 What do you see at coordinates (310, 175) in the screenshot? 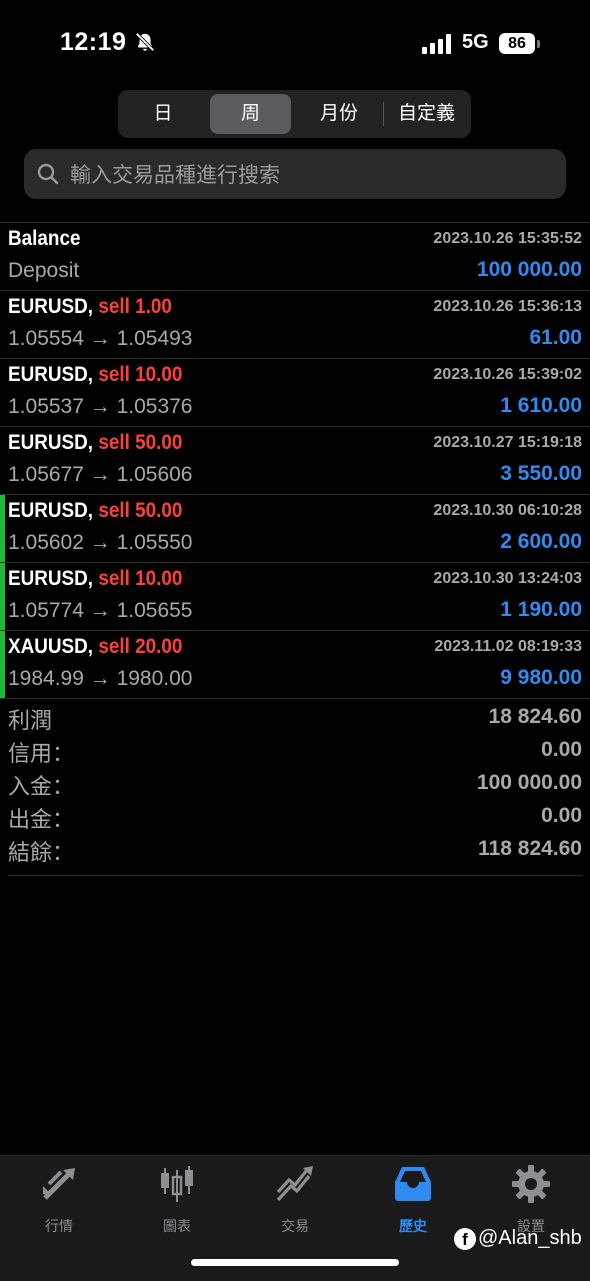
I see `search-input` at bounding box center [310, 175].